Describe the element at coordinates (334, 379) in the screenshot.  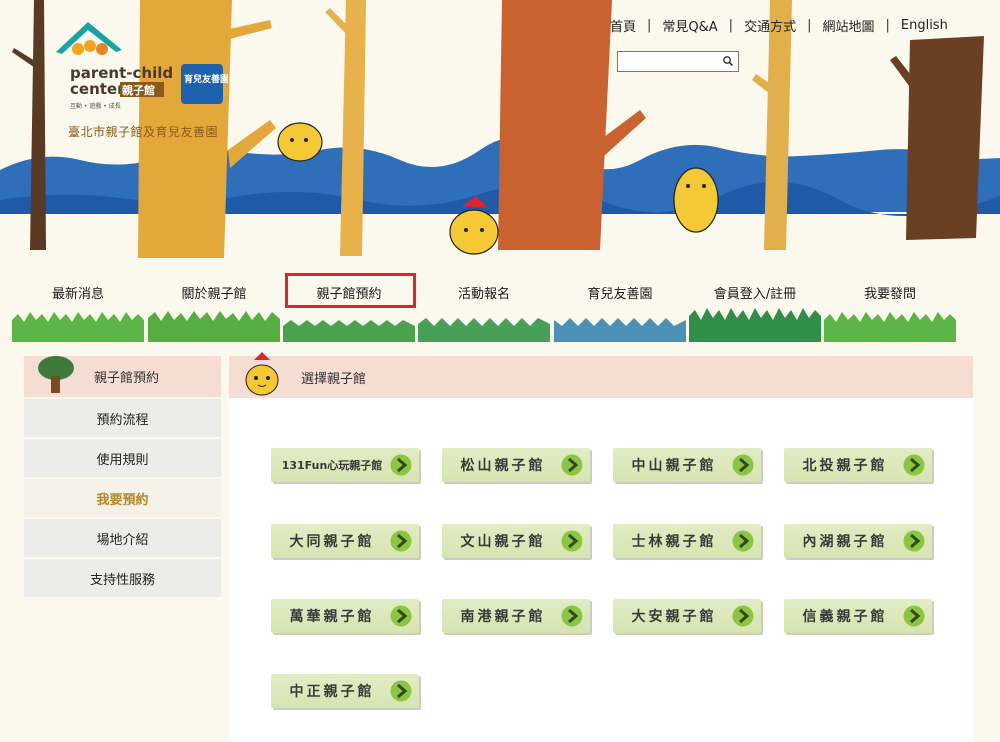
I see `content-title: 選擇親子館` at that location.